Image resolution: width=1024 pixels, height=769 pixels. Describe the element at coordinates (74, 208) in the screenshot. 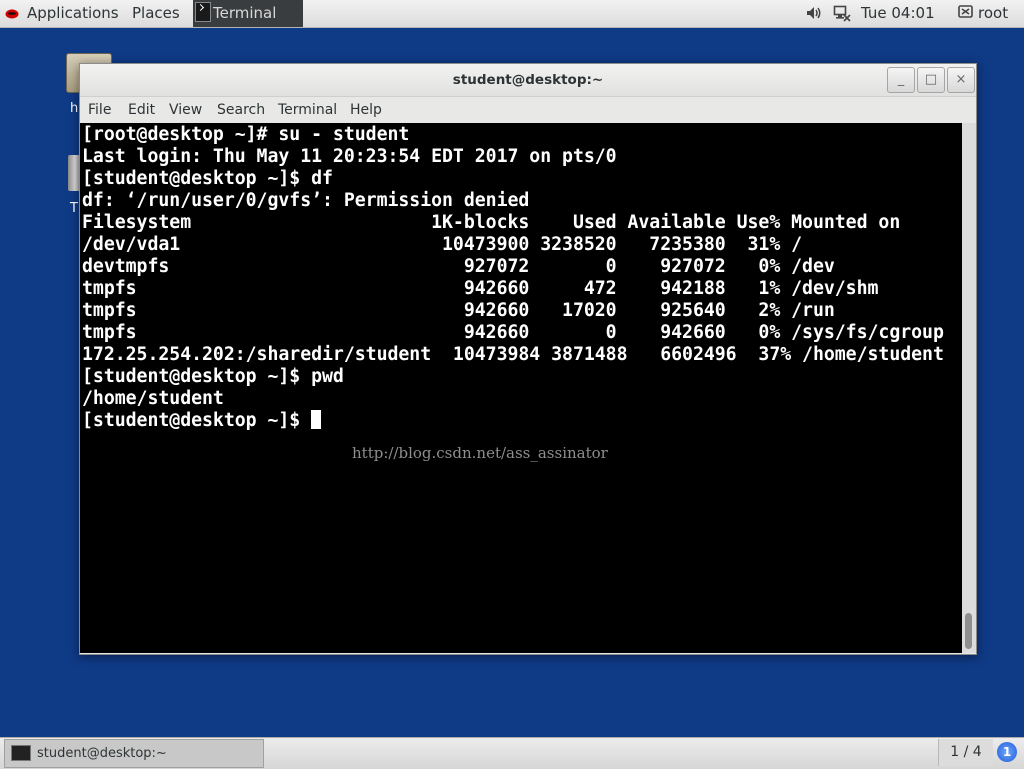

I see `trash-label: T` at that location.